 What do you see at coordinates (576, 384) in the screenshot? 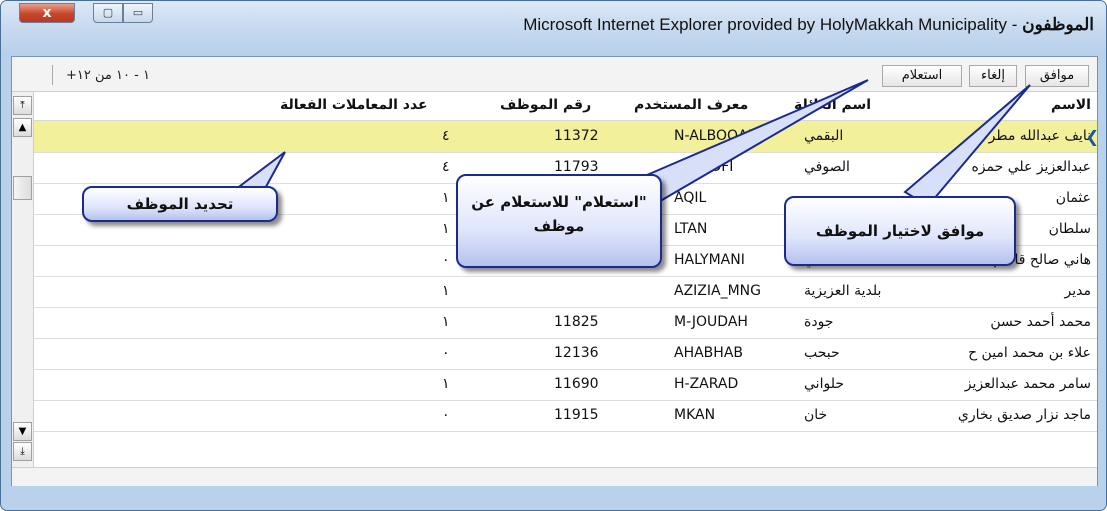
I see `cell-employee-number: 11690` at bounding box center [576, 384].